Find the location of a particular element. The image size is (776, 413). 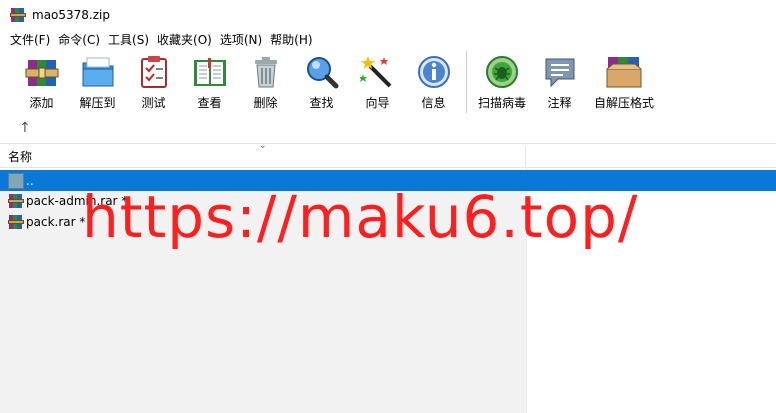

up-arrow-icon: ↑ is located at coordinates (25, 128).